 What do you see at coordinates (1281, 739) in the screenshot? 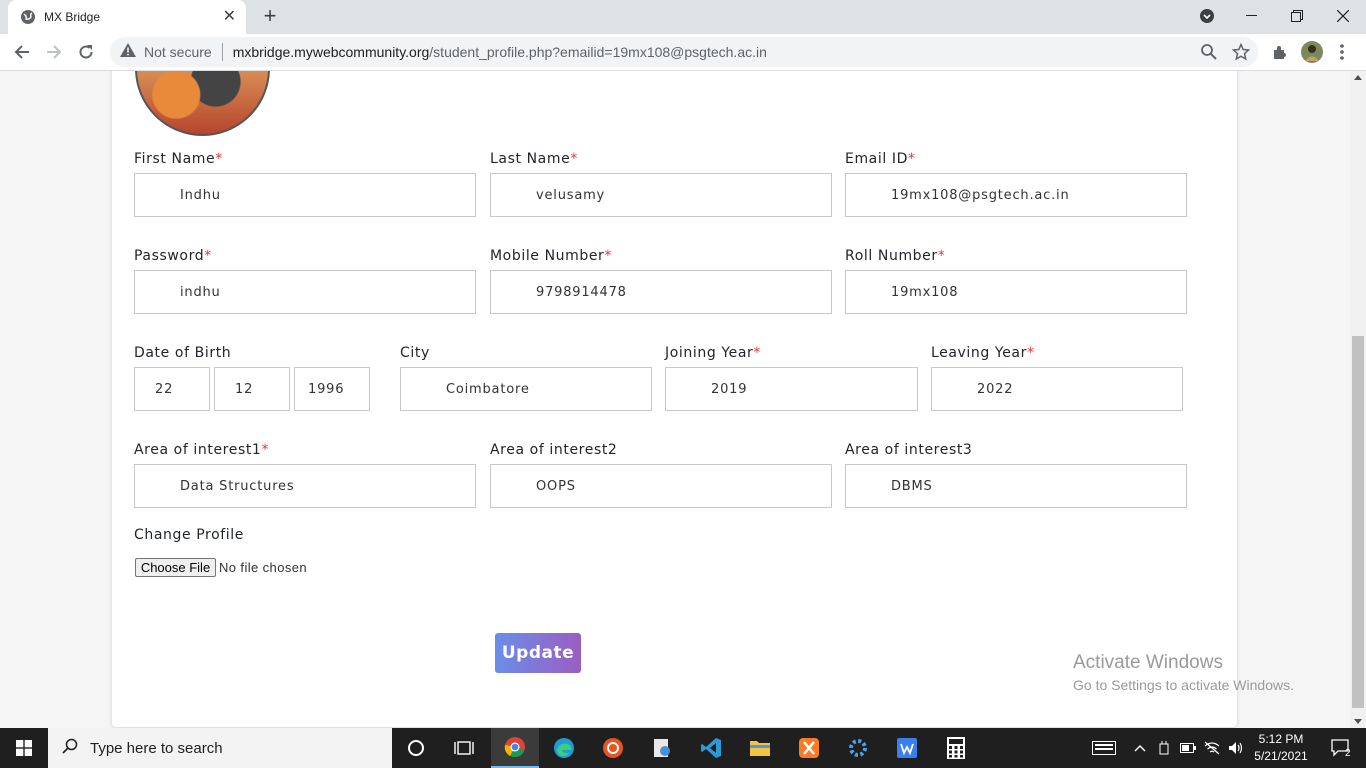
I see `clock-time: 5:12 PM` at bounding box center [1281, 739].